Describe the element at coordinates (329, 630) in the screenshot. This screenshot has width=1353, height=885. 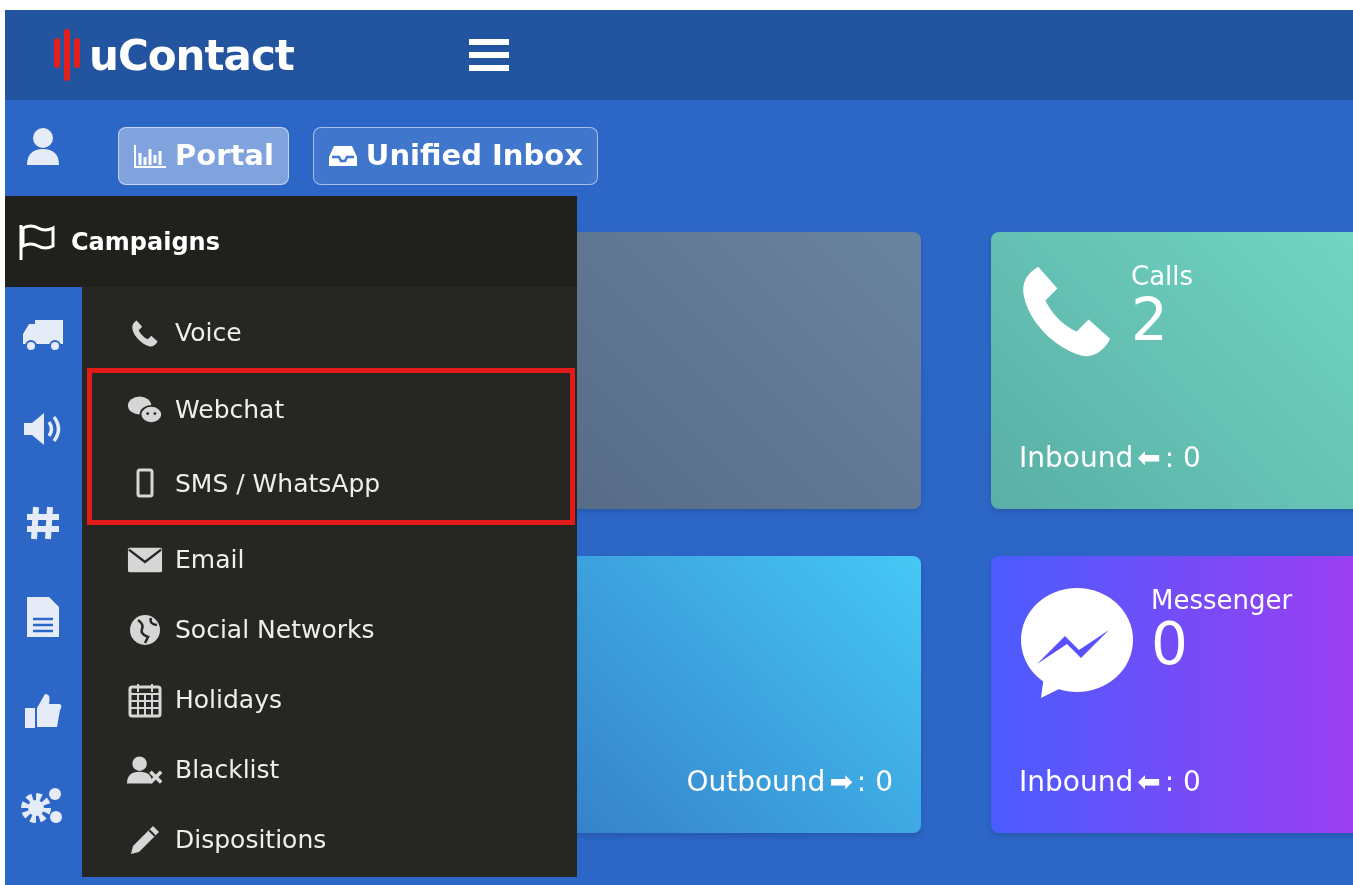
I see `menu-item: Social Networks` at that location.